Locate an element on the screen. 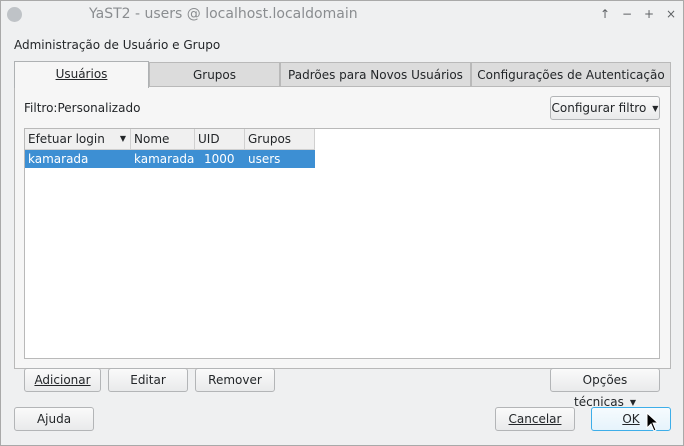 The image size is (684, 446). mouse-pointer-icon is located at coordinates (653, 422).